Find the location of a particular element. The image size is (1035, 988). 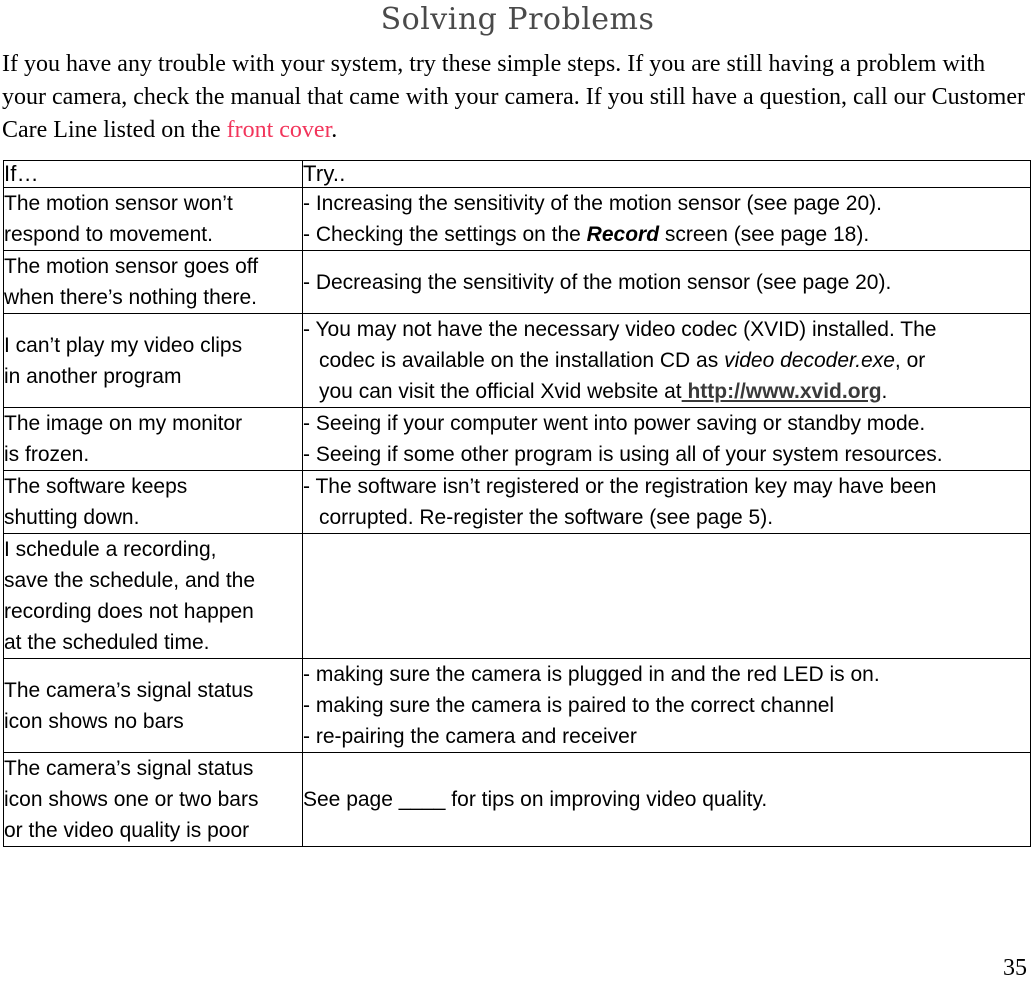

column-header-try: Try.. is located at coordinates (666, 174).